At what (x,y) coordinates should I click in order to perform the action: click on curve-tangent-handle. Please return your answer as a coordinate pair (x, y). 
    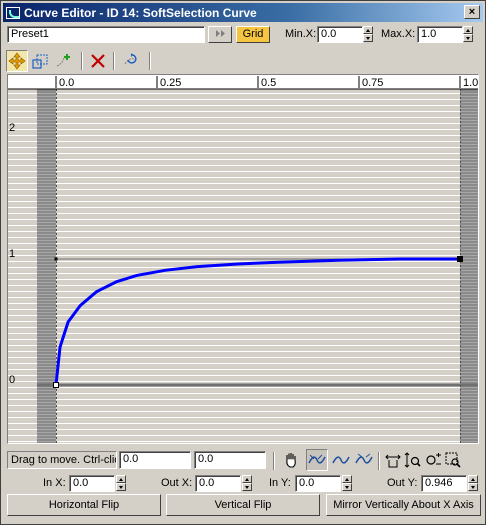
    Looking at the image, I should click on (56, 259).